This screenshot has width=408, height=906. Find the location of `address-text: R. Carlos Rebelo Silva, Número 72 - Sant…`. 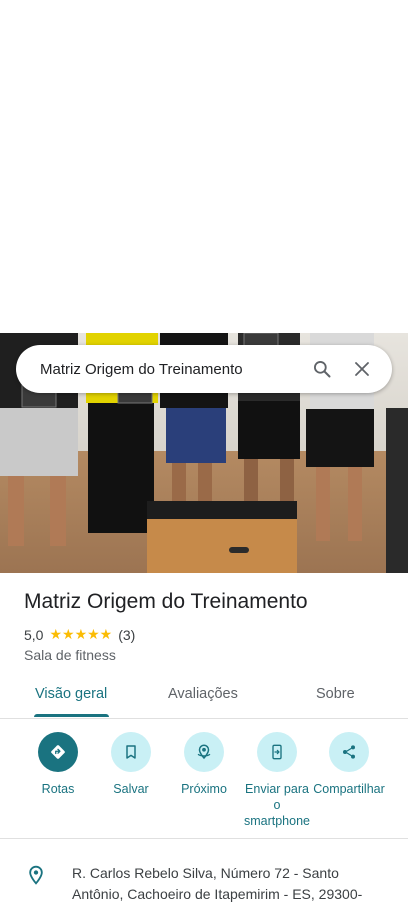

address-text: R. Carlos Rebelo Silva, Número 72 - Sant… is located at coordinates (217, 883).